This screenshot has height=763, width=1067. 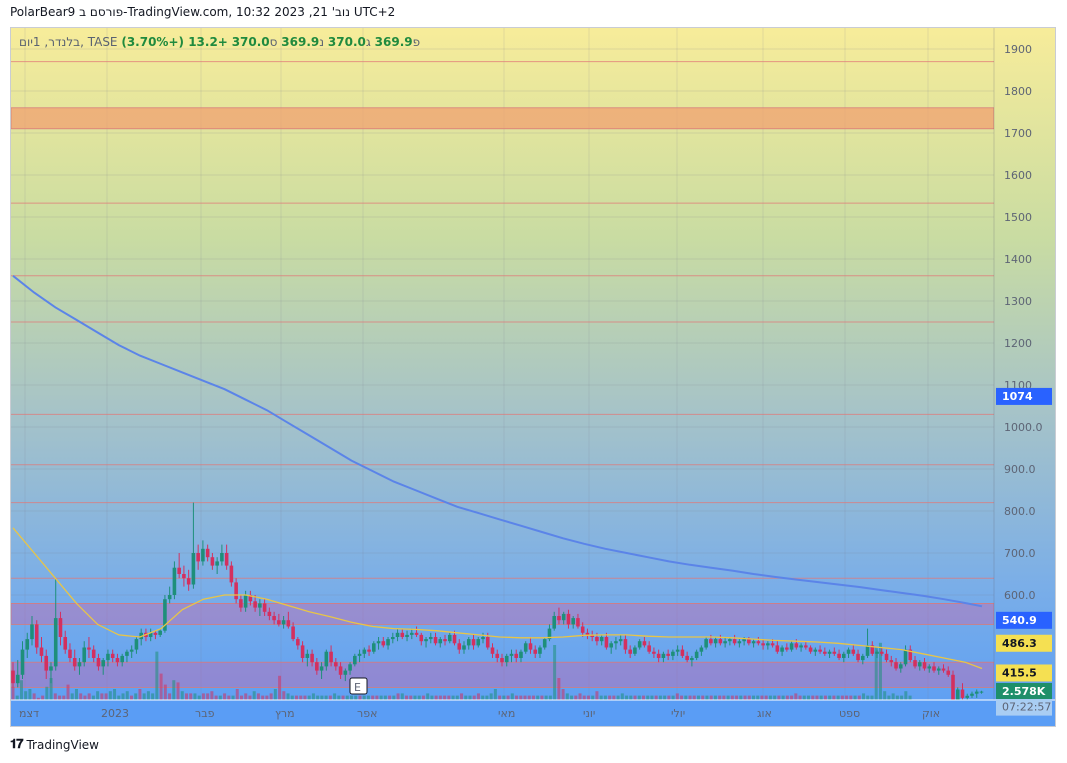 I want to click on price-tag-label: 415.5, so click(x=1019, y=672).